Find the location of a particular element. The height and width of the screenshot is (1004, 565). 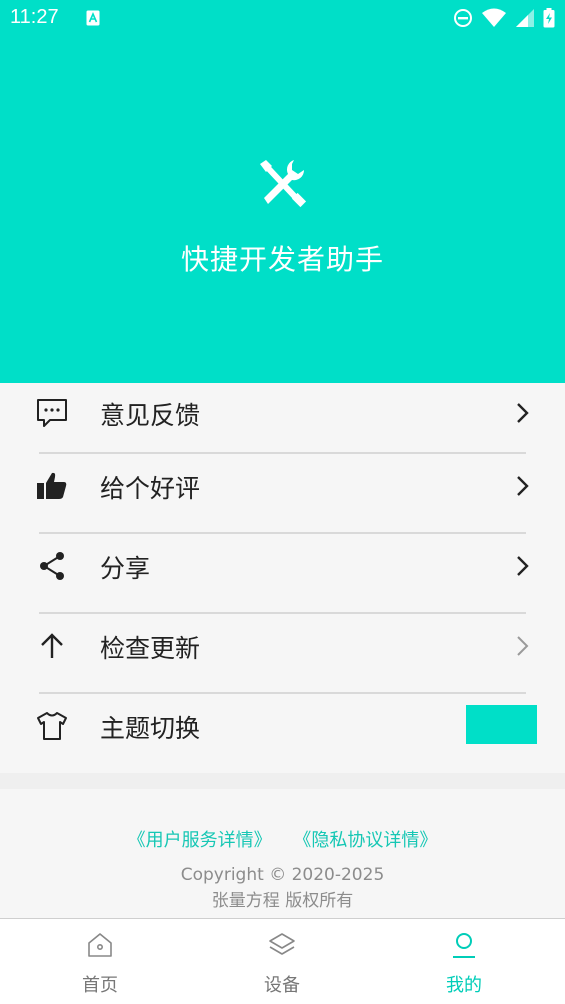

tab-mine: 我的 is located at coordinates (464, 961).